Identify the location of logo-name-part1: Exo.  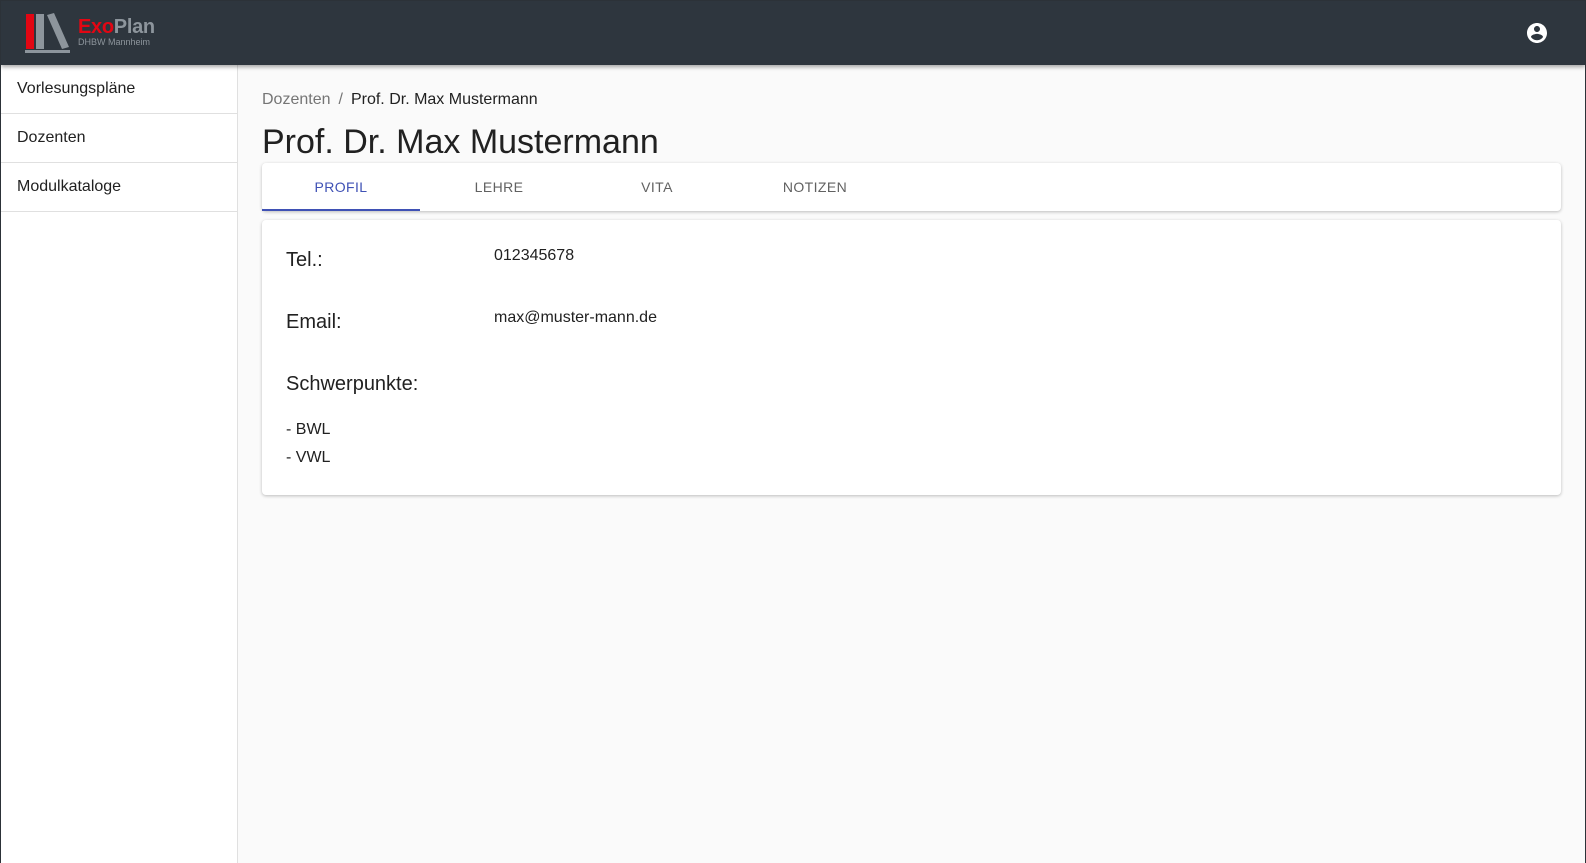
(96, 27).